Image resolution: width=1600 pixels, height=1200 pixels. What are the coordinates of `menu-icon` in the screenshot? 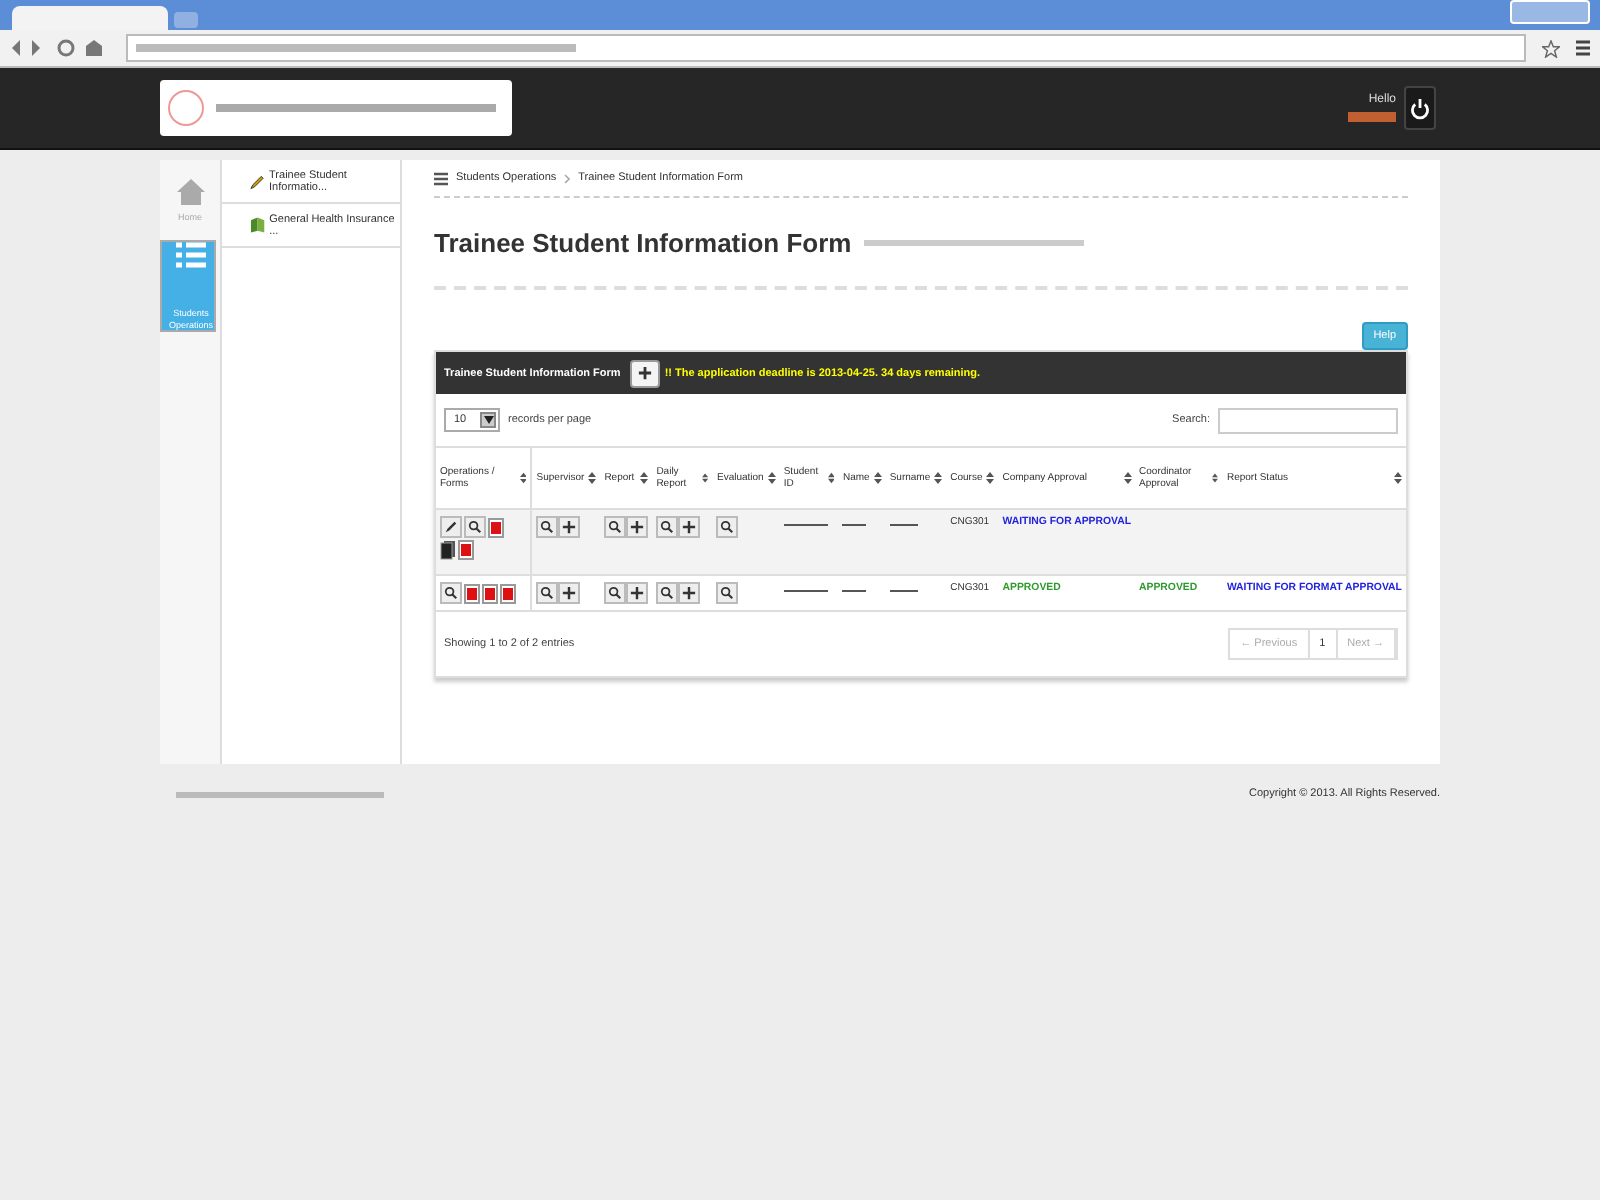 It's located at (1583, 48).